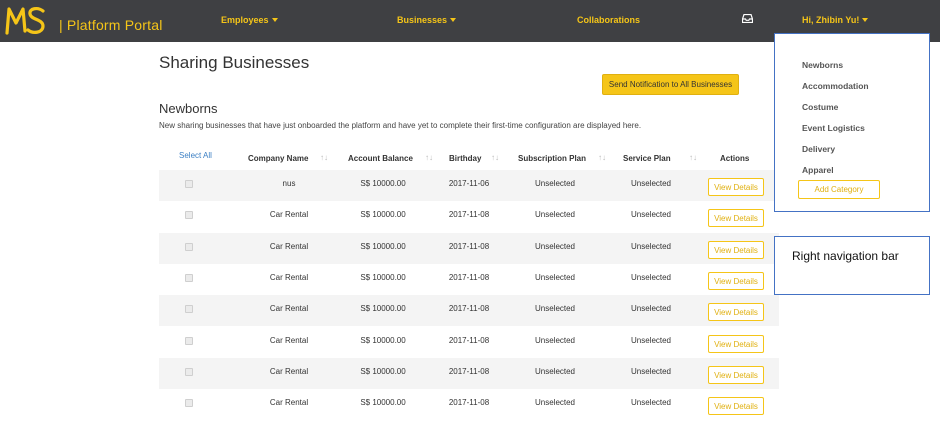 The height and width of the screenshot is (436, 940). I want to click on nav-businesses-label: Businesses, so click(422, 20).